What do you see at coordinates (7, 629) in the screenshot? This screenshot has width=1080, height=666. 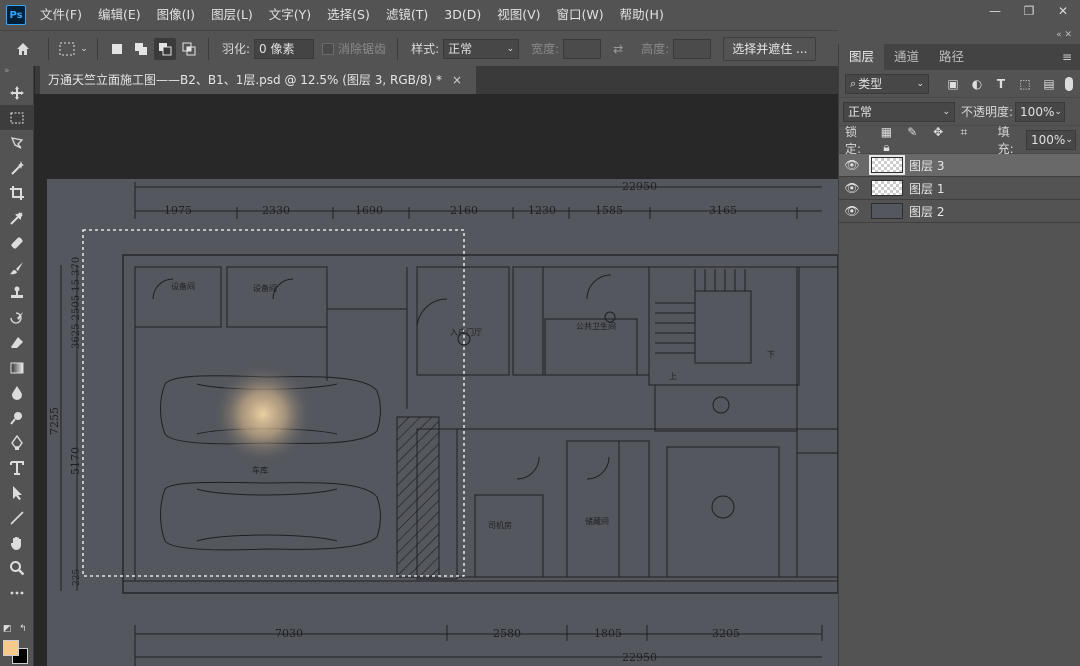 I see `default-colors-icon: ◩` at bounding box center [7, 629].